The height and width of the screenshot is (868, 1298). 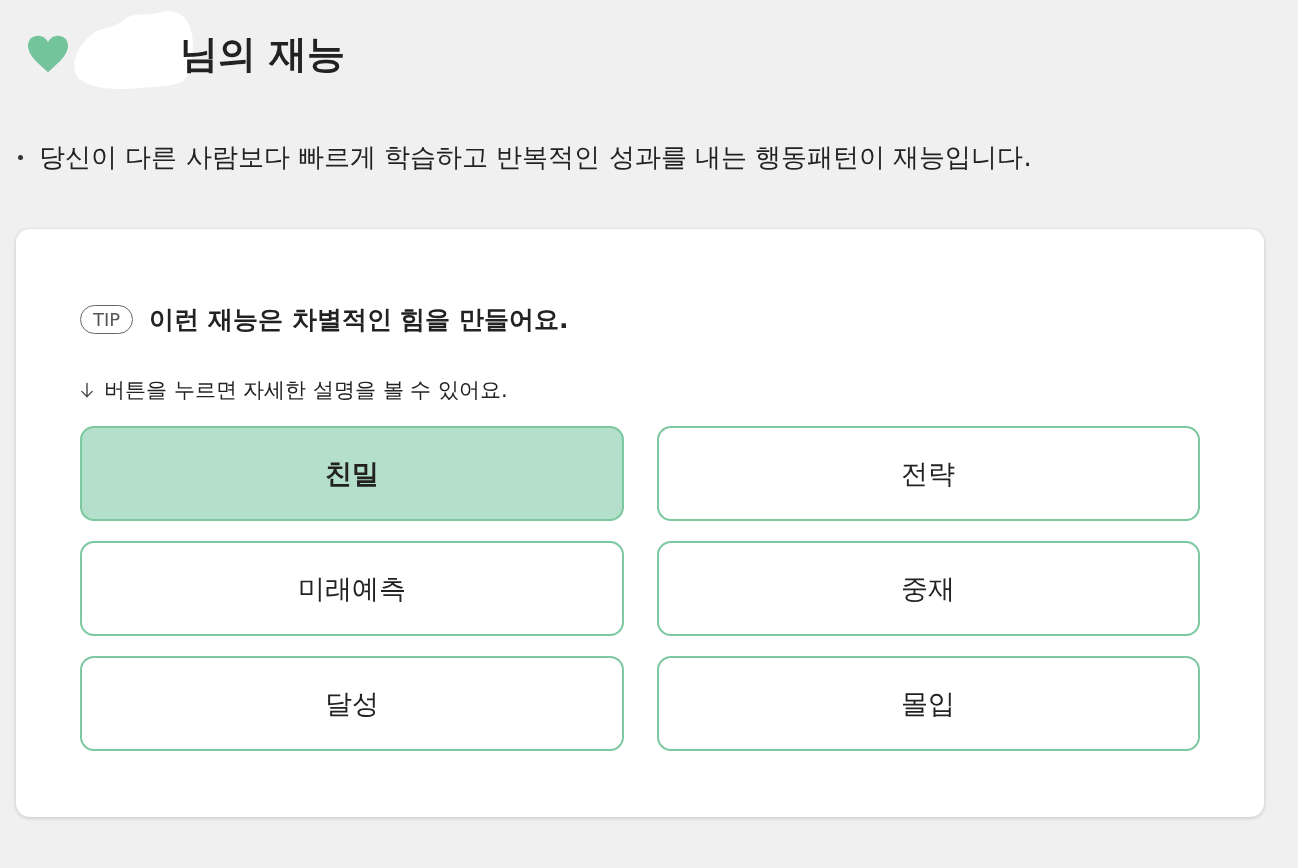 What do you see at coordinates (306, 390) in the screenshot?
I see `hint-text: 버튼을 누르면 자세한 설명을 볼 수 있어요.` at bounding box center [306, 390].